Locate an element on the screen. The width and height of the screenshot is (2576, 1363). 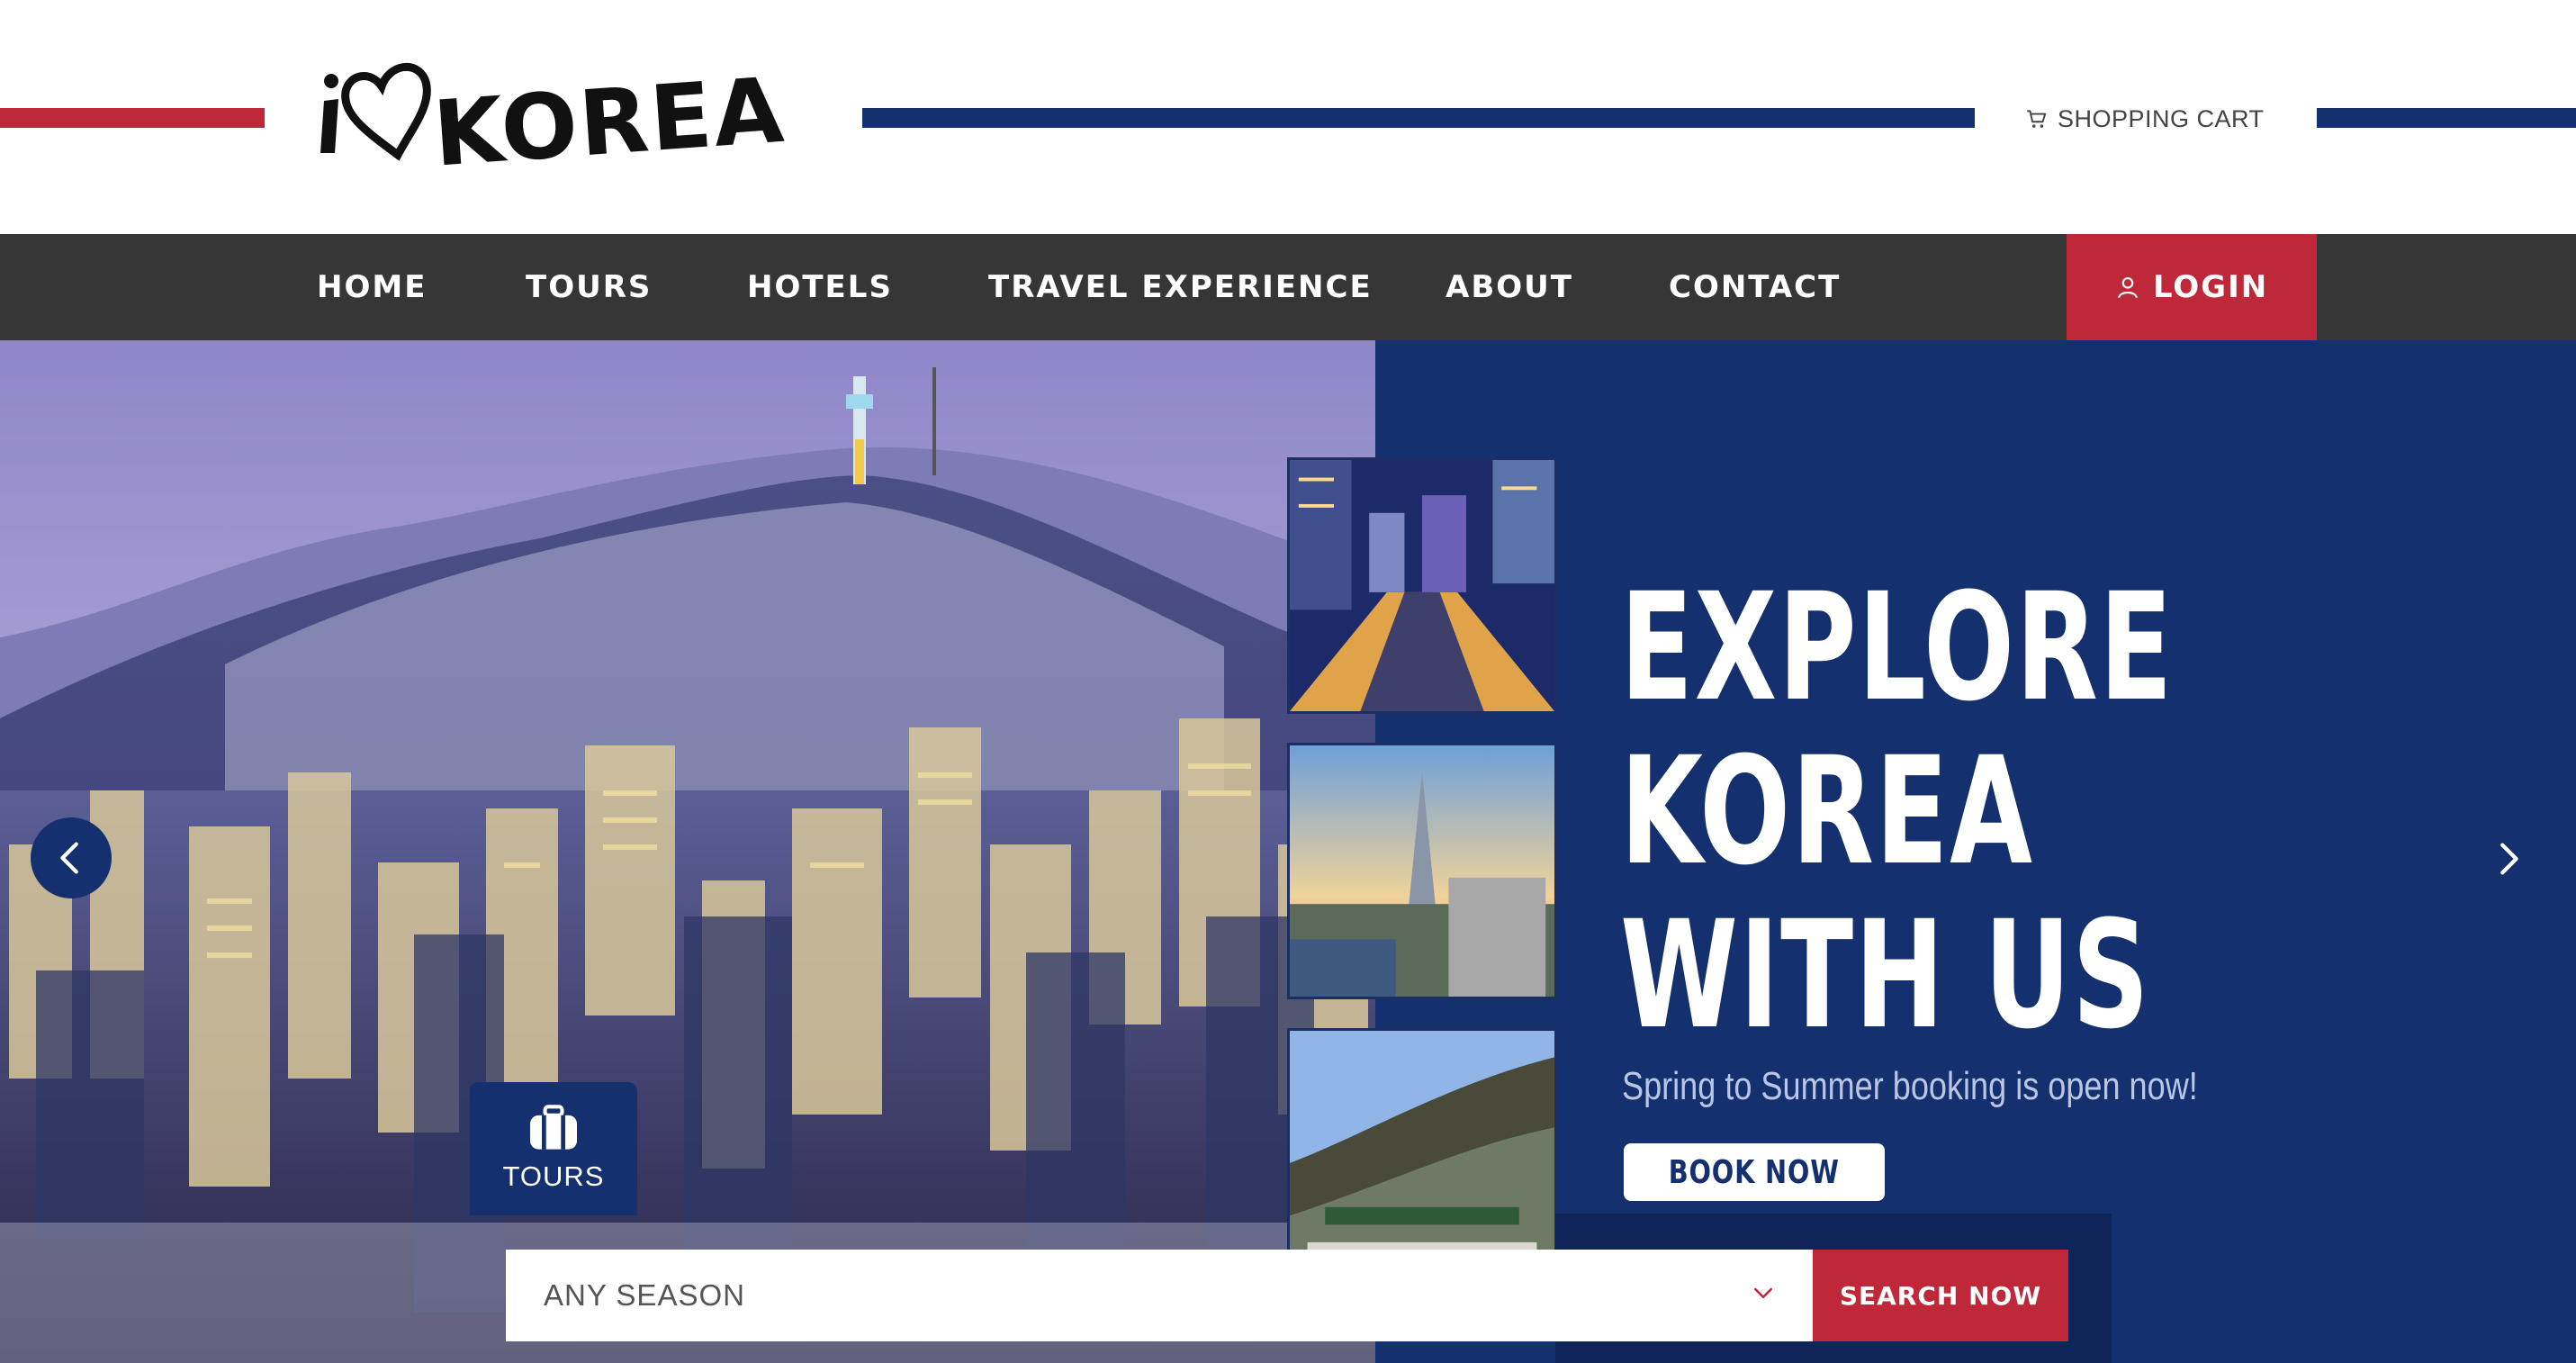
season-select: ANY SEASON is located at coordinates (1159, 1295).